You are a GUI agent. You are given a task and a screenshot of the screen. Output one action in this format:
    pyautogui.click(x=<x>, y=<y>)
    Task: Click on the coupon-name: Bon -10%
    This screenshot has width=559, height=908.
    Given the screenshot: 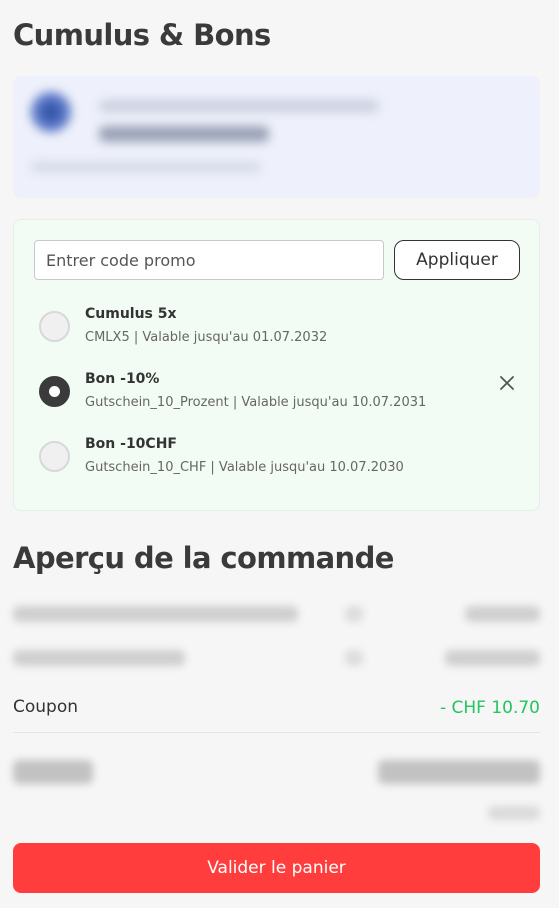 What is the action you would take?
    pyautogui.click(x=122, y=379)
    